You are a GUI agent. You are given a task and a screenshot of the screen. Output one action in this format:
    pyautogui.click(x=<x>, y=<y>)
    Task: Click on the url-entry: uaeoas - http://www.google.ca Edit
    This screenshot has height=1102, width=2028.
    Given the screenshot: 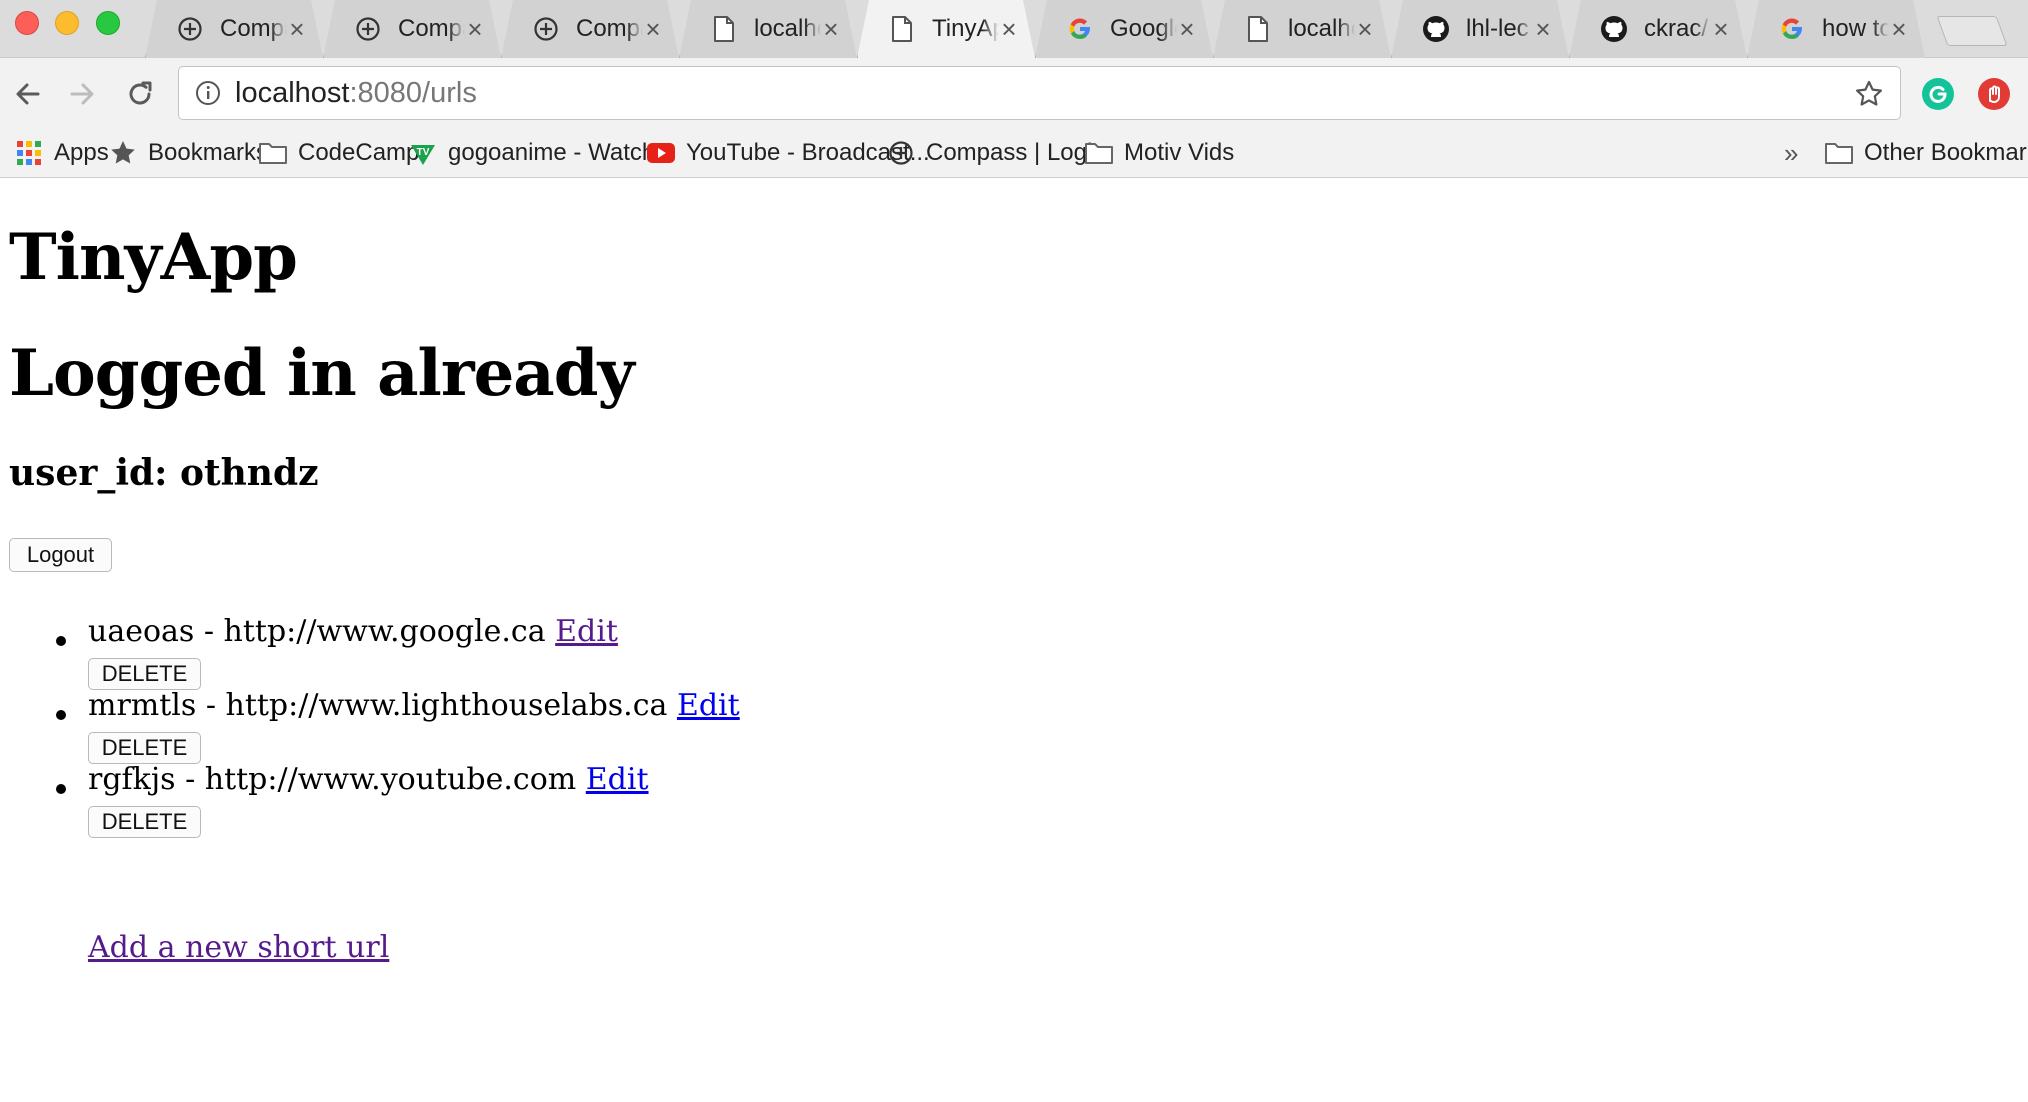 What is the action you would take?
    pyautogui.click(x=353, y=631)
    